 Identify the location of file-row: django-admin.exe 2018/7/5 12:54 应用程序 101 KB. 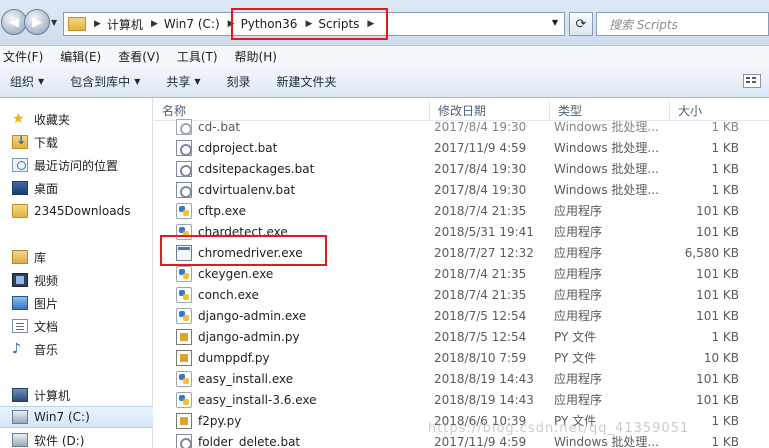
(461, 315).